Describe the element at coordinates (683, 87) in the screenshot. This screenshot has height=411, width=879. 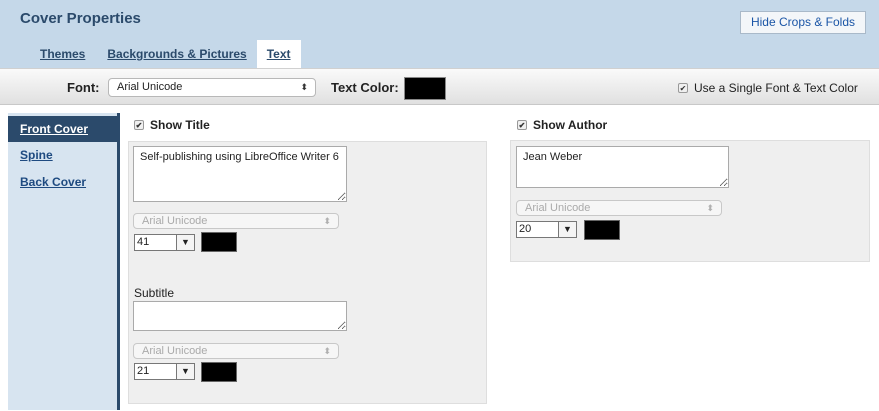
I see `single-font-checkbox: ✔` at that location.